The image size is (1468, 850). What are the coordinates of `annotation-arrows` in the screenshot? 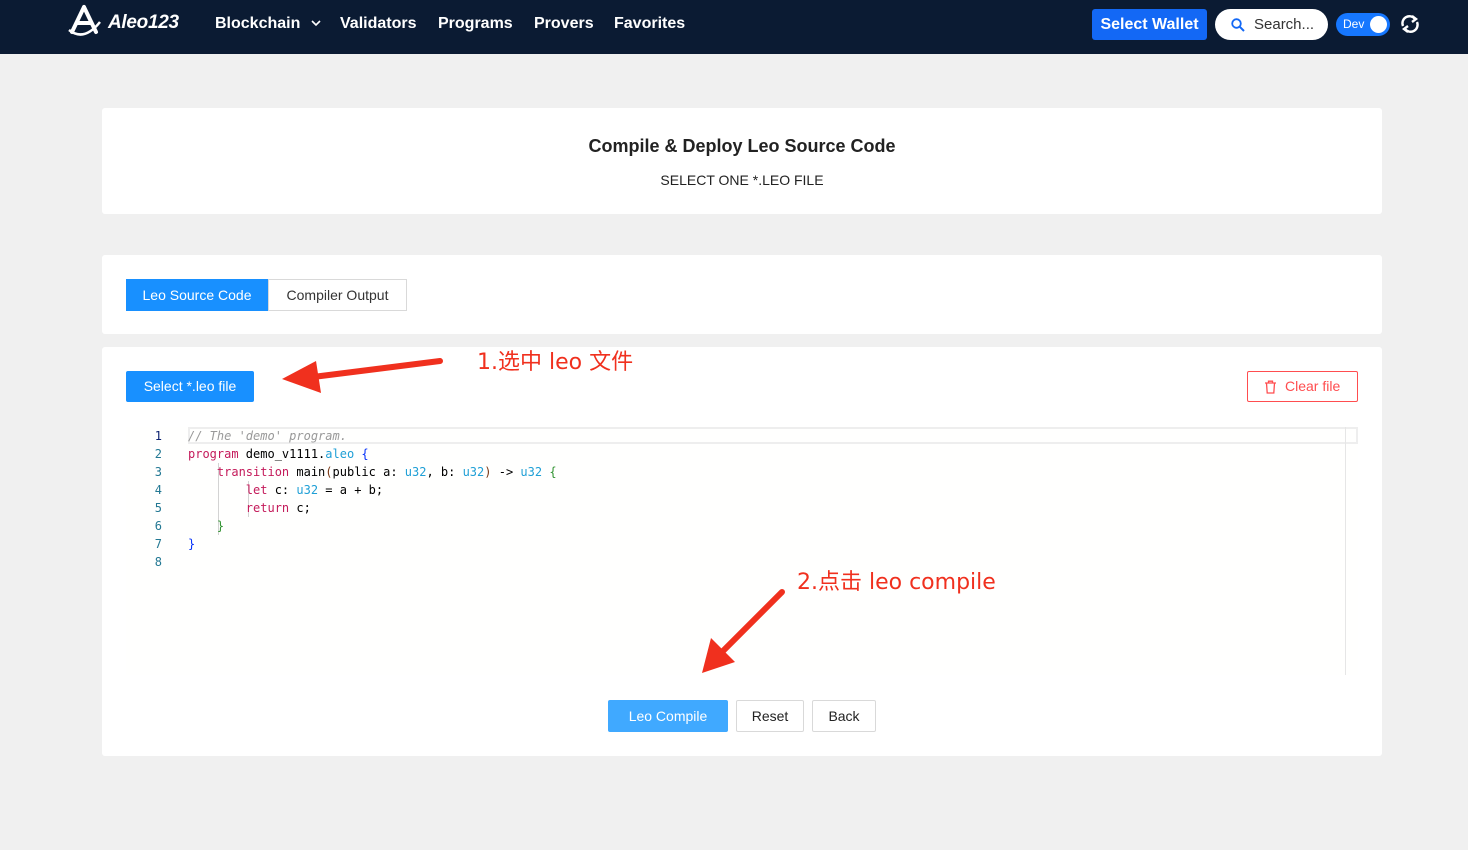 It's located at (533, 515).